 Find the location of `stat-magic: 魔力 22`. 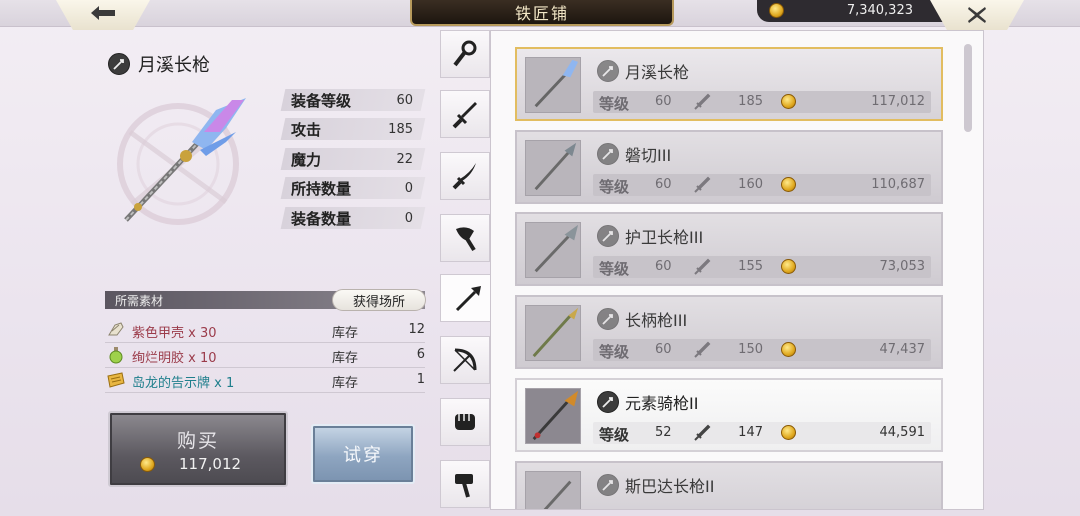

stat-magic: 魔力 22 is located at coordinates (353, 159).